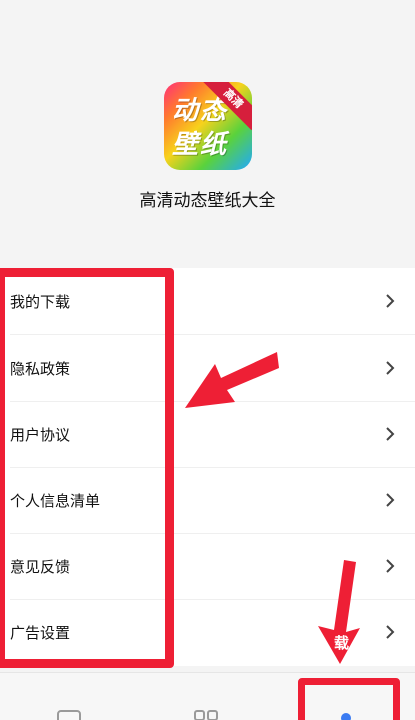  Describe the element at coordinates (232, 380) in the screenshot. I see `annotation-arrow-left-icon` at that location.